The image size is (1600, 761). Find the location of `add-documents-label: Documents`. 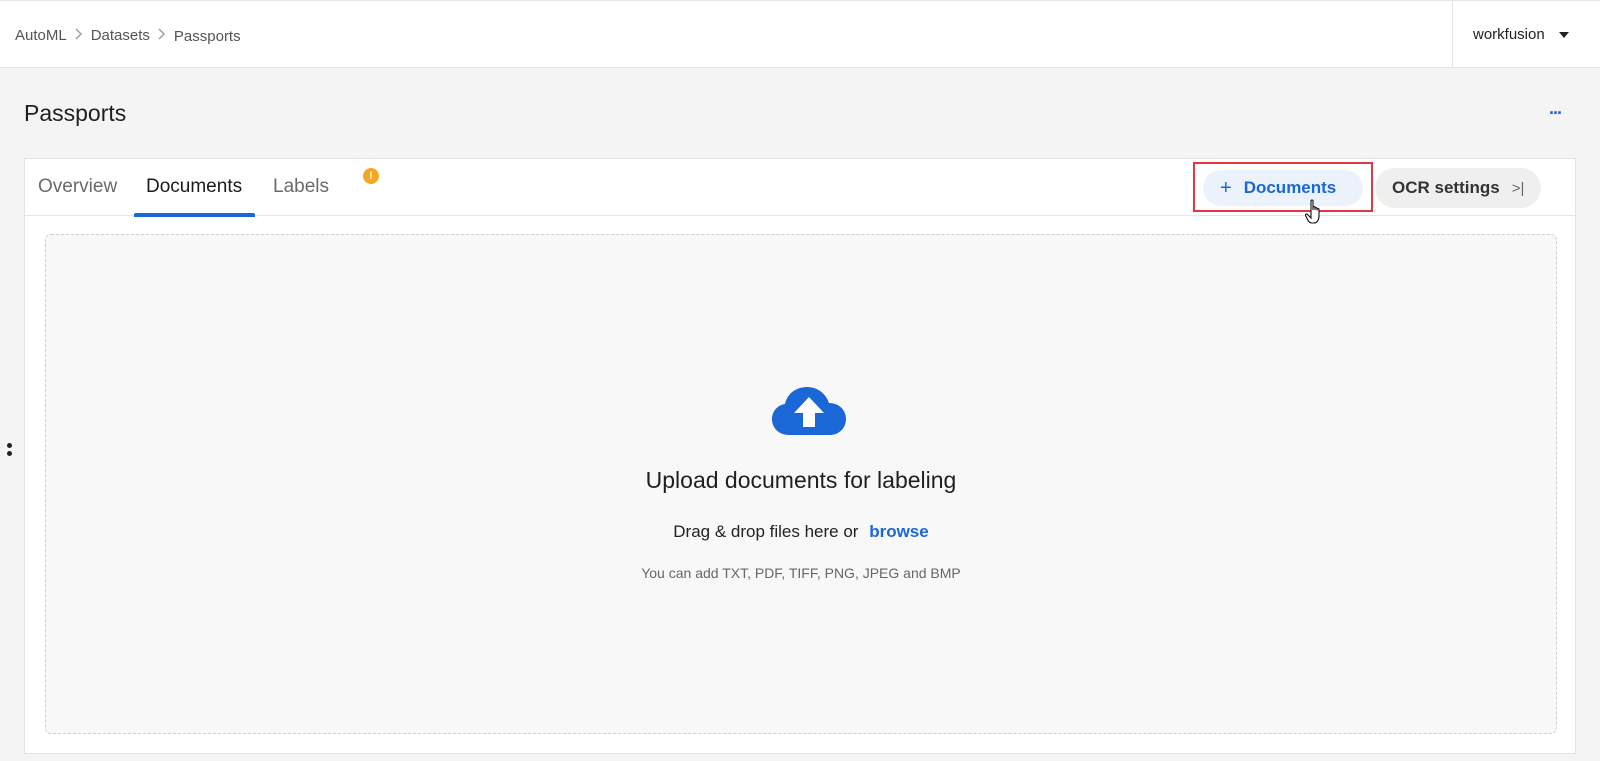

add-documents-label: Documents is located at coordinates (1290, 187).